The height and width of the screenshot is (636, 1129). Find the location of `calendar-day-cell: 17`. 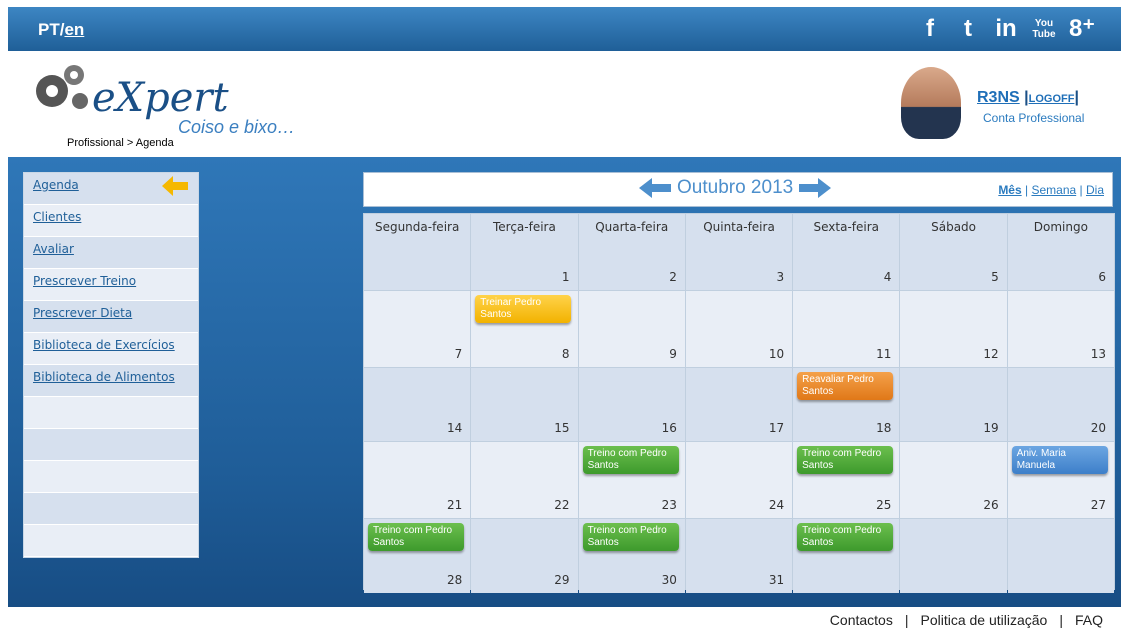

calendar-day-cell: 17 is located at coordinates (739, 404).